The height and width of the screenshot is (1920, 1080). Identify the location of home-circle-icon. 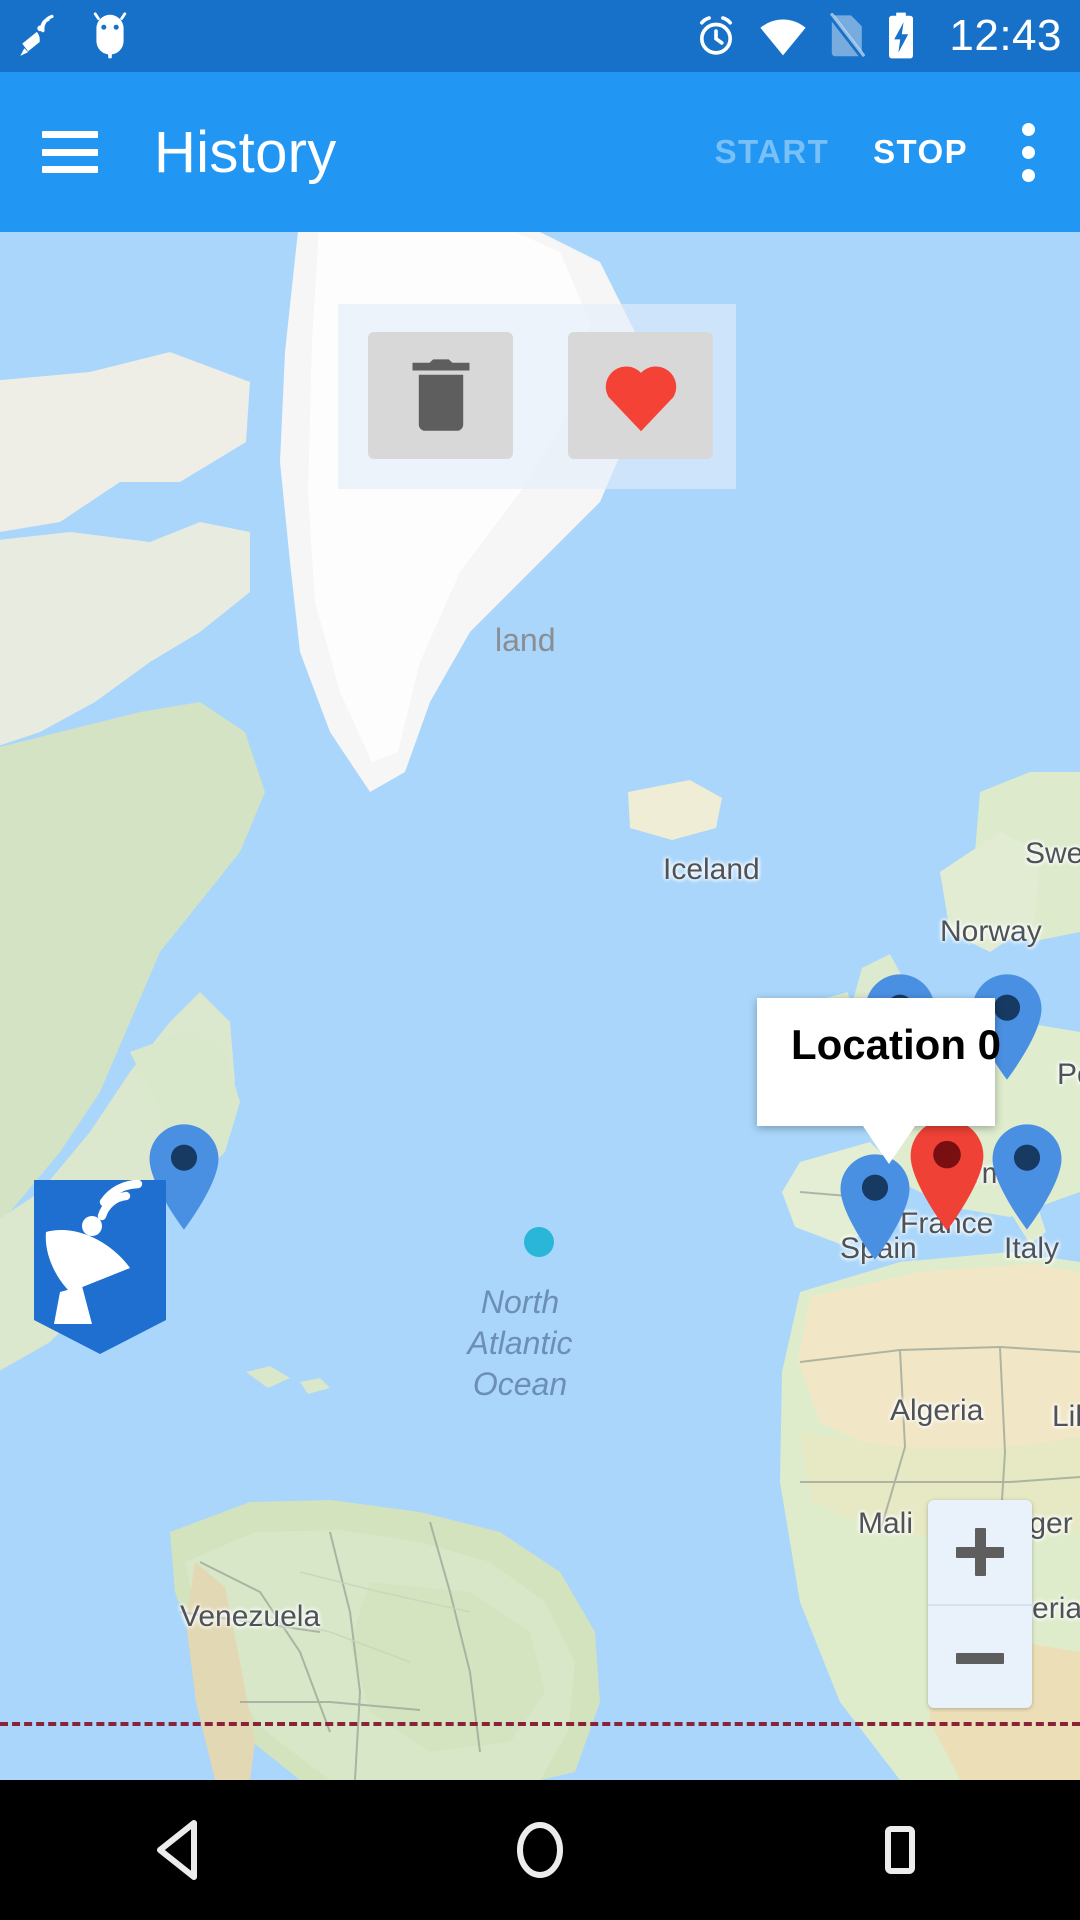
(540, 1850).